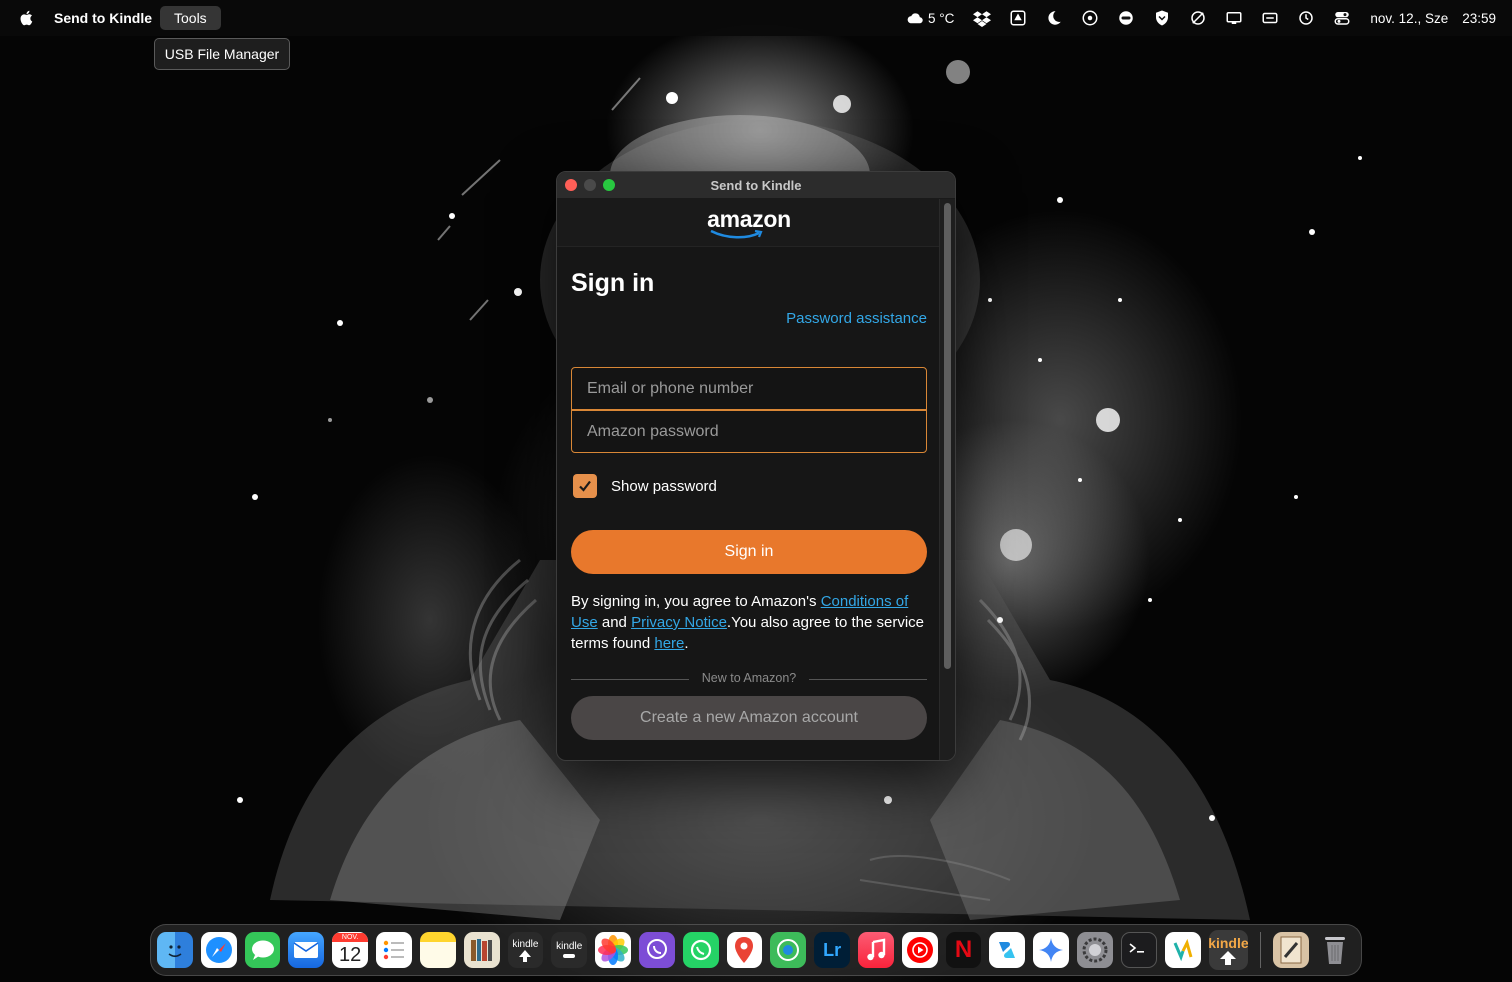 The width and height of the screenshot is (1512, 982). What do you see at coordinates (1051, 950) in the screenshot?
I see `gemini-icon` at bounding box center [1051, 950].